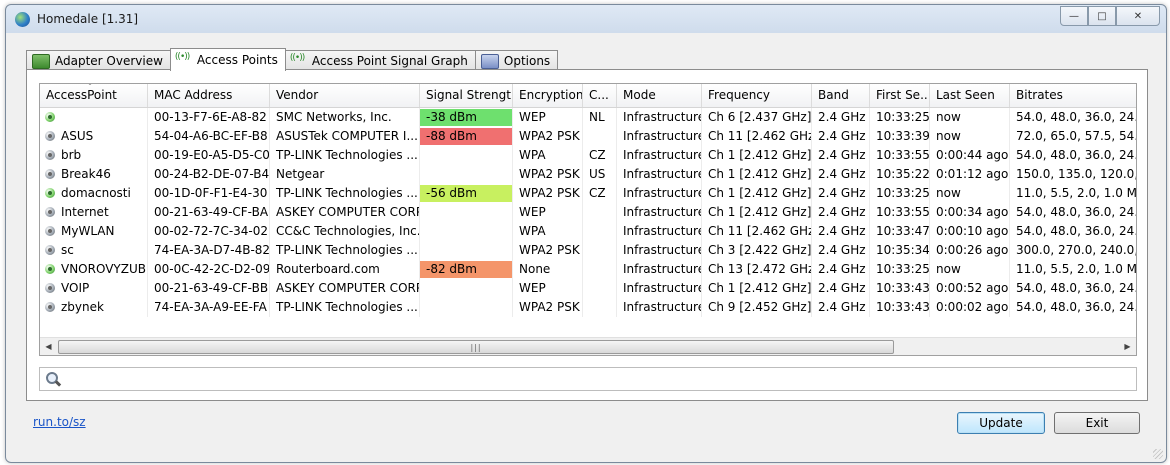 Image resolution: width=1170 pixels, height=465 pixels. Describe the element at coordinates (1158, 454) in the screenshot. I see `resize-grip-icon` at that location.